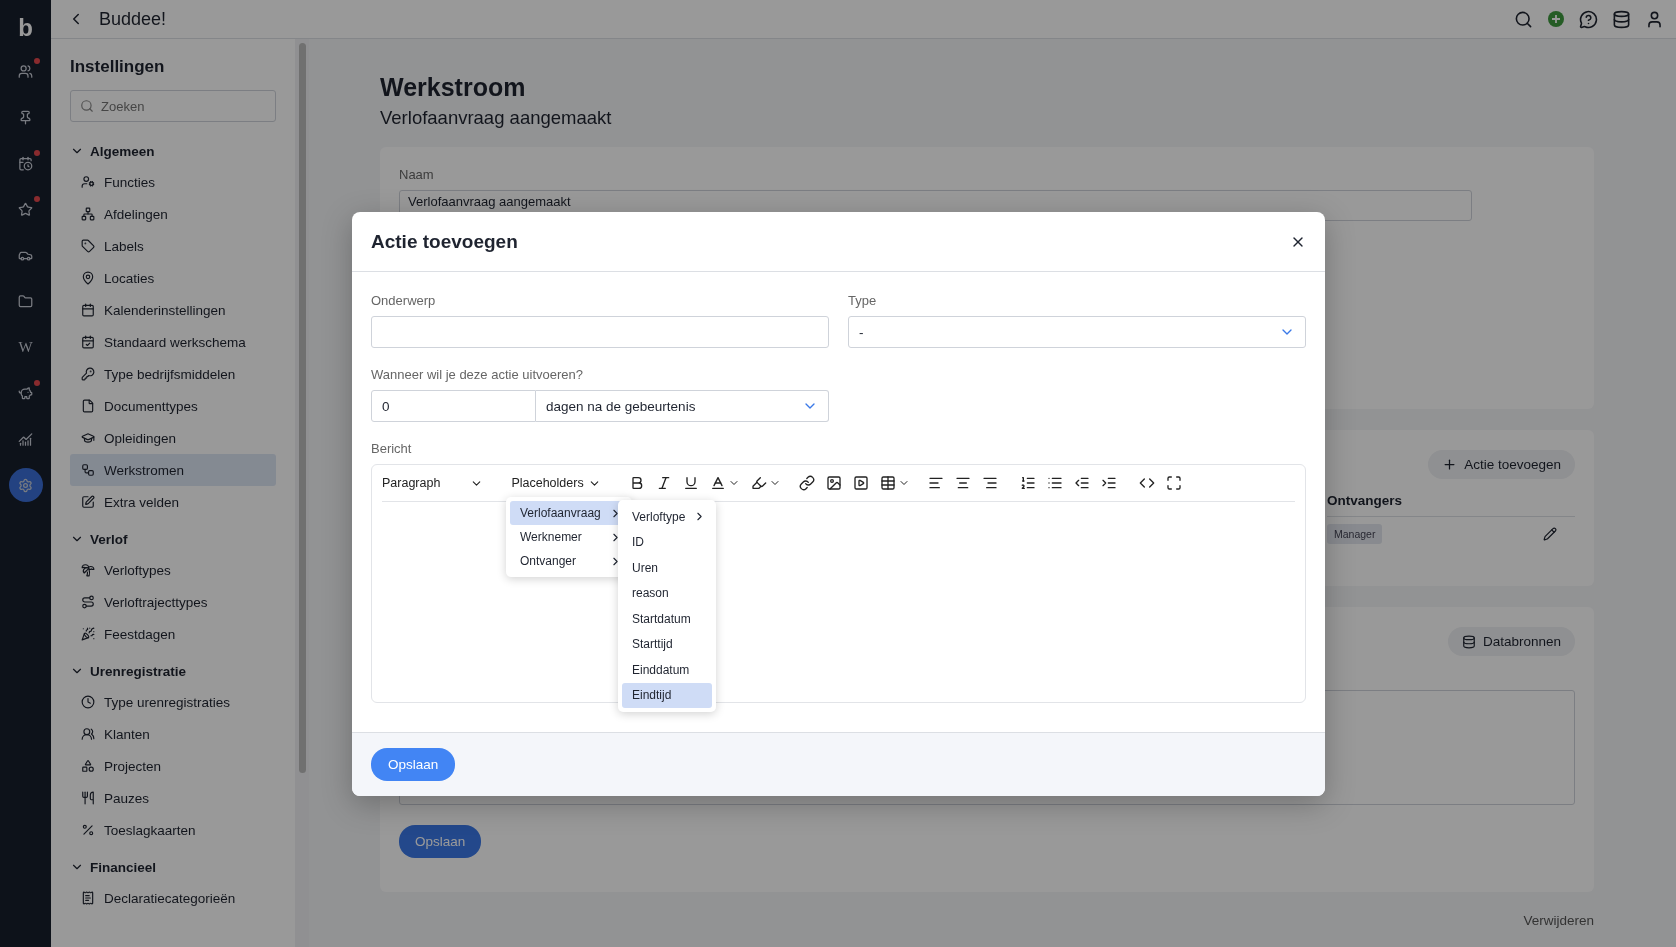  What do you see at coordinates (1355, 534) in the screenshot?
I see `recipient-tag: Manager` at bounding box center [1355, 534].